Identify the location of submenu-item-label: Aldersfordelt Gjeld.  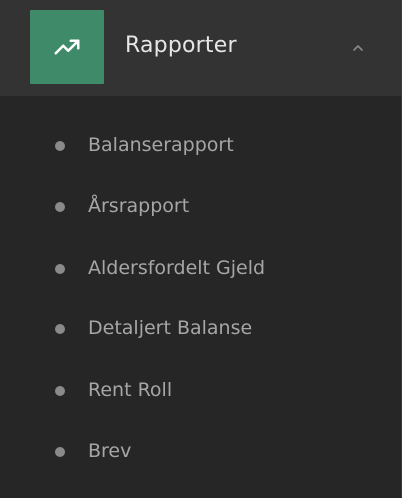
(177, 268).